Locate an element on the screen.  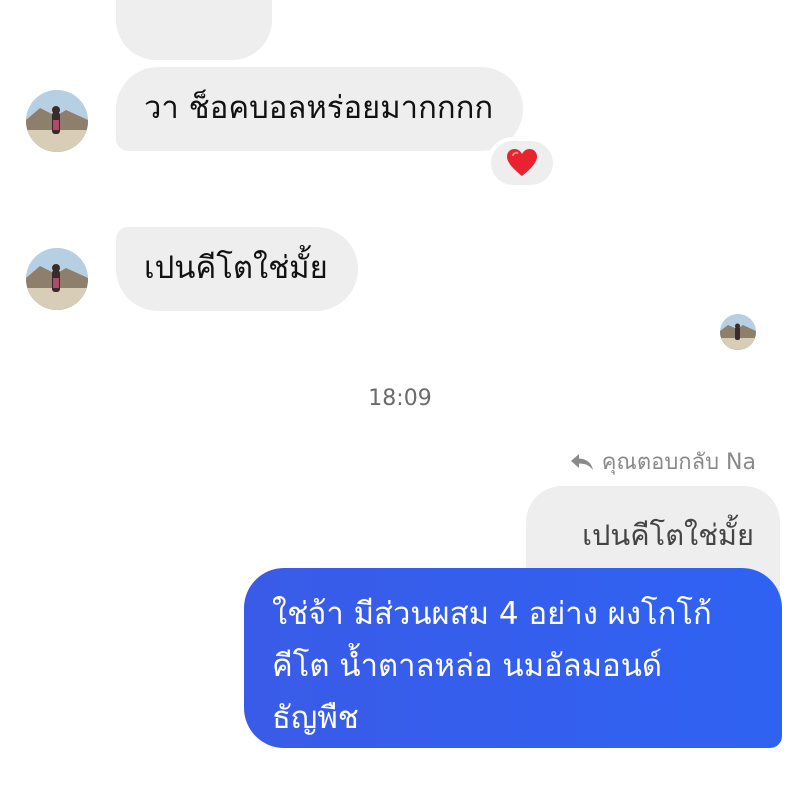
reply-indicator: คุณตอบกลับ Na is located at coordinates (663, 461).